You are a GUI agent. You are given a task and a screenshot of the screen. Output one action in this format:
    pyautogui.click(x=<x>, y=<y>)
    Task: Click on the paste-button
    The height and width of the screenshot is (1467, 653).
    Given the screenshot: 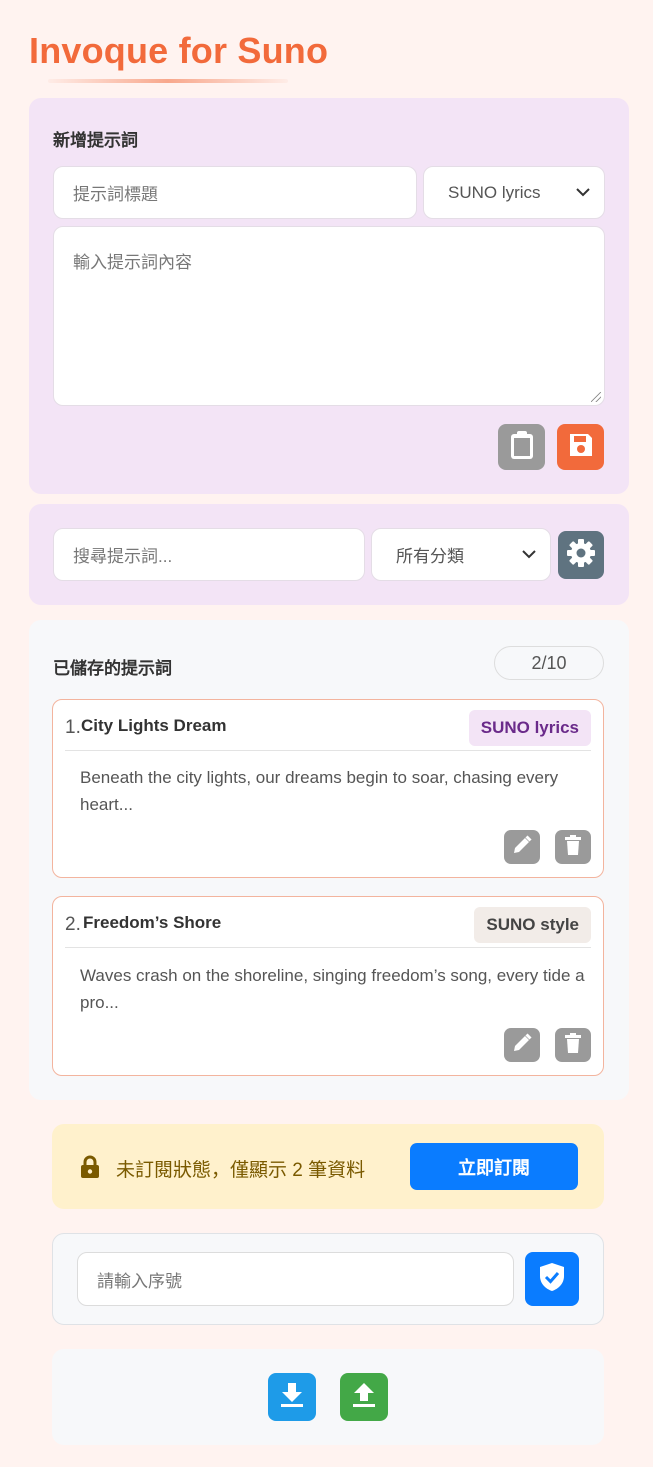 What is the action you would take?
    pyautogui.click(x=521, y=447)
    